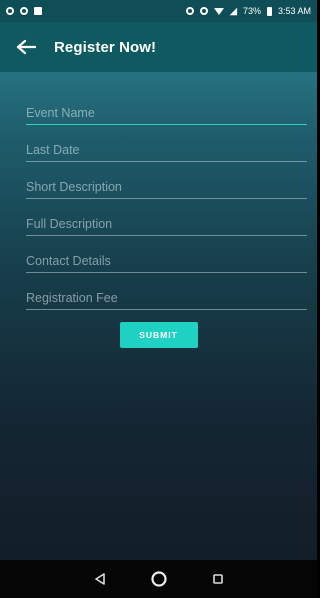  I want to click on short-description-field, so click(166, 180).